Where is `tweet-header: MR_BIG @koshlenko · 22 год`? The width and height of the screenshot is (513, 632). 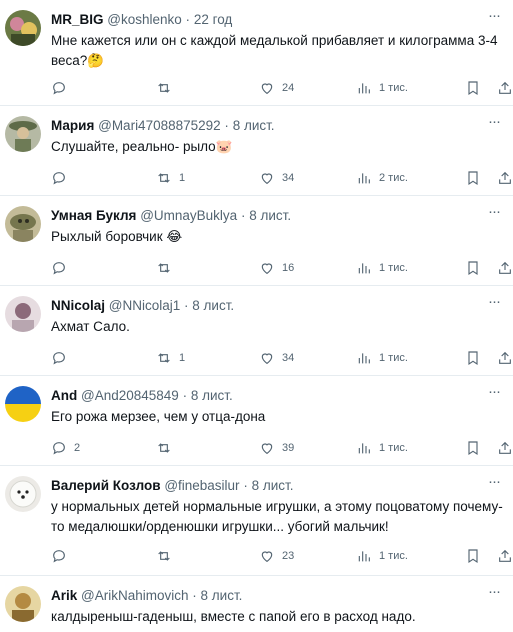
tweet-header: MR_BIG @koshlenko · 22 год is located at coordinates (267, 20).